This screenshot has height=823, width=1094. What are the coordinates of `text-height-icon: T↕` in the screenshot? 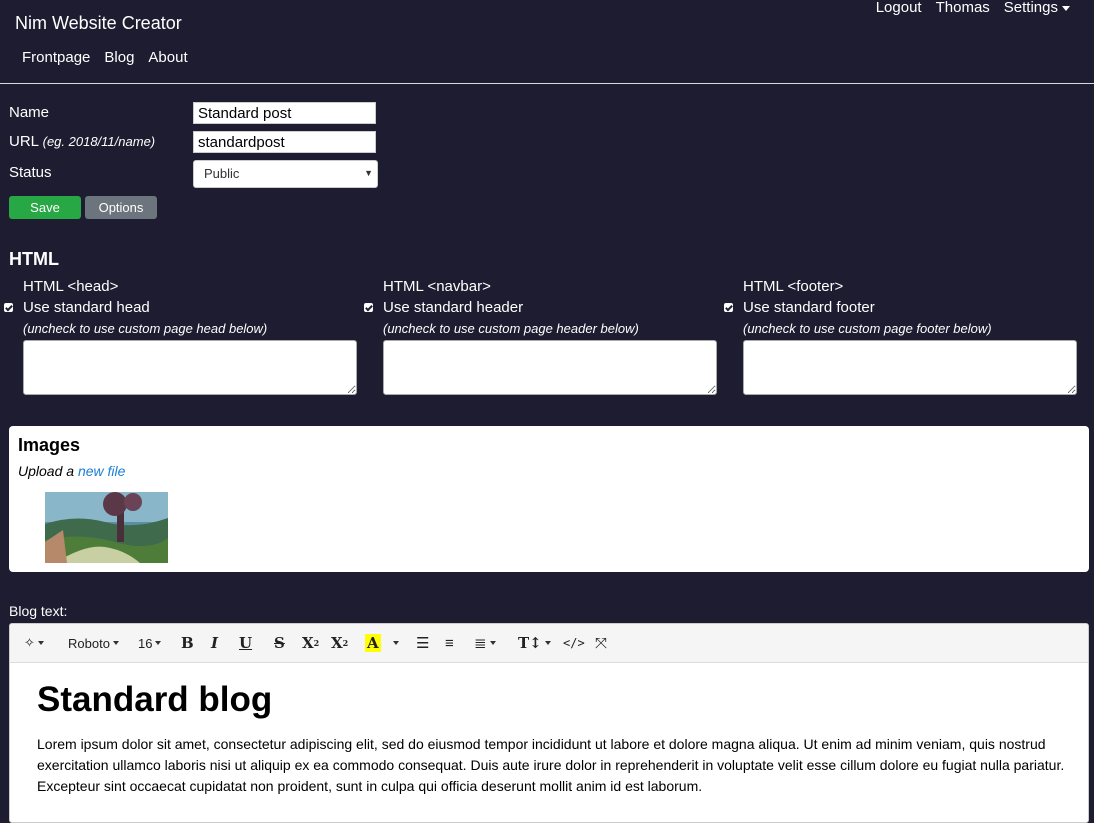 It's located at (534, 643).